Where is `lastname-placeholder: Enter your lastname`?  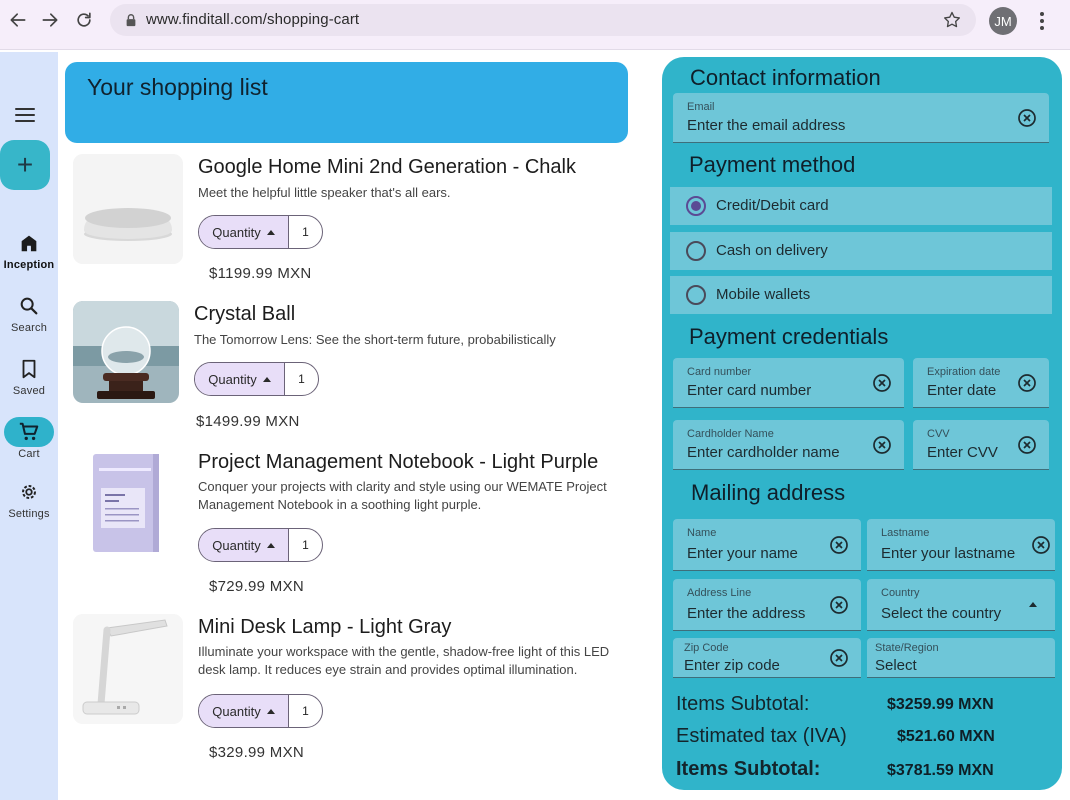 lastname-placeholder: Enter your lastname is located at coordinates (948, 553).